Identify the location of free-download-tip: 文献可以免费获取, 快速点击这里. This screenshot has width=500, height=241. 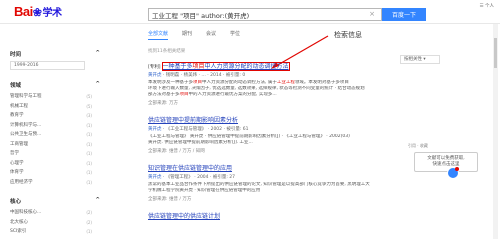
(446, 162).